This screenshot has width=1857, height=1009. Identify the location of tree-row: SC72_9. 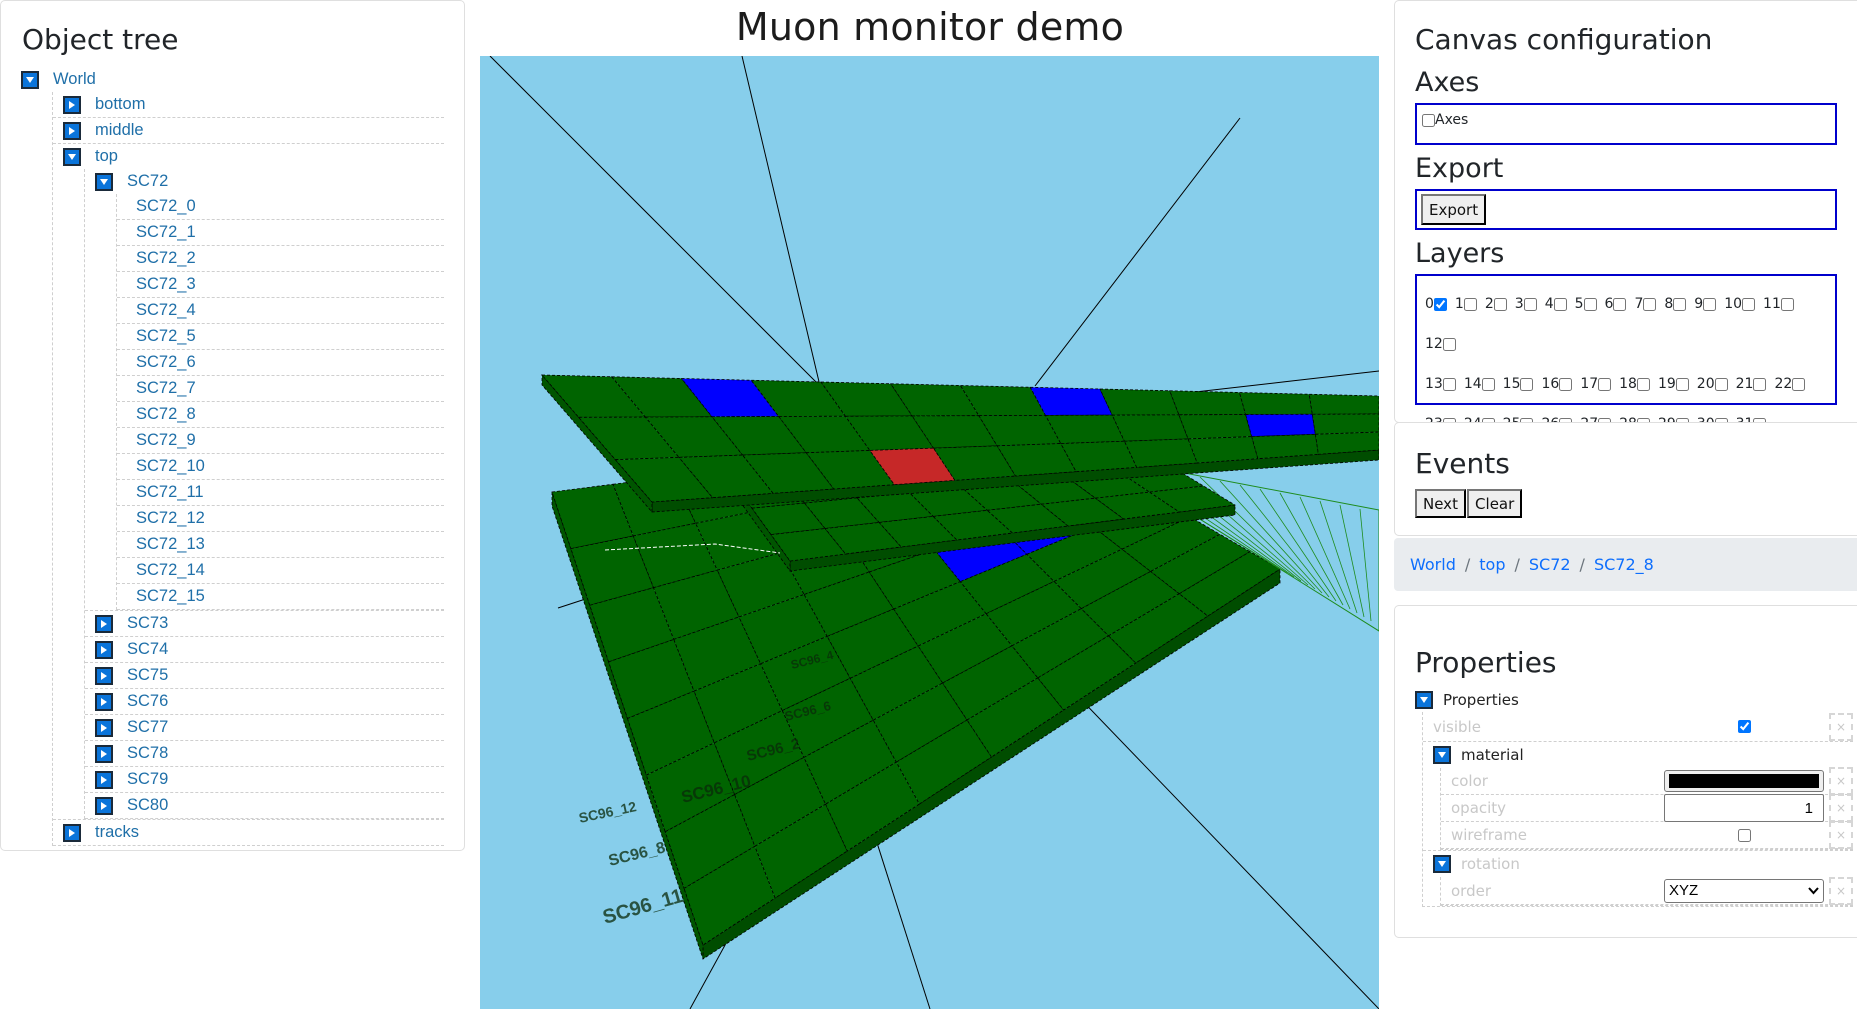
(280, 440).